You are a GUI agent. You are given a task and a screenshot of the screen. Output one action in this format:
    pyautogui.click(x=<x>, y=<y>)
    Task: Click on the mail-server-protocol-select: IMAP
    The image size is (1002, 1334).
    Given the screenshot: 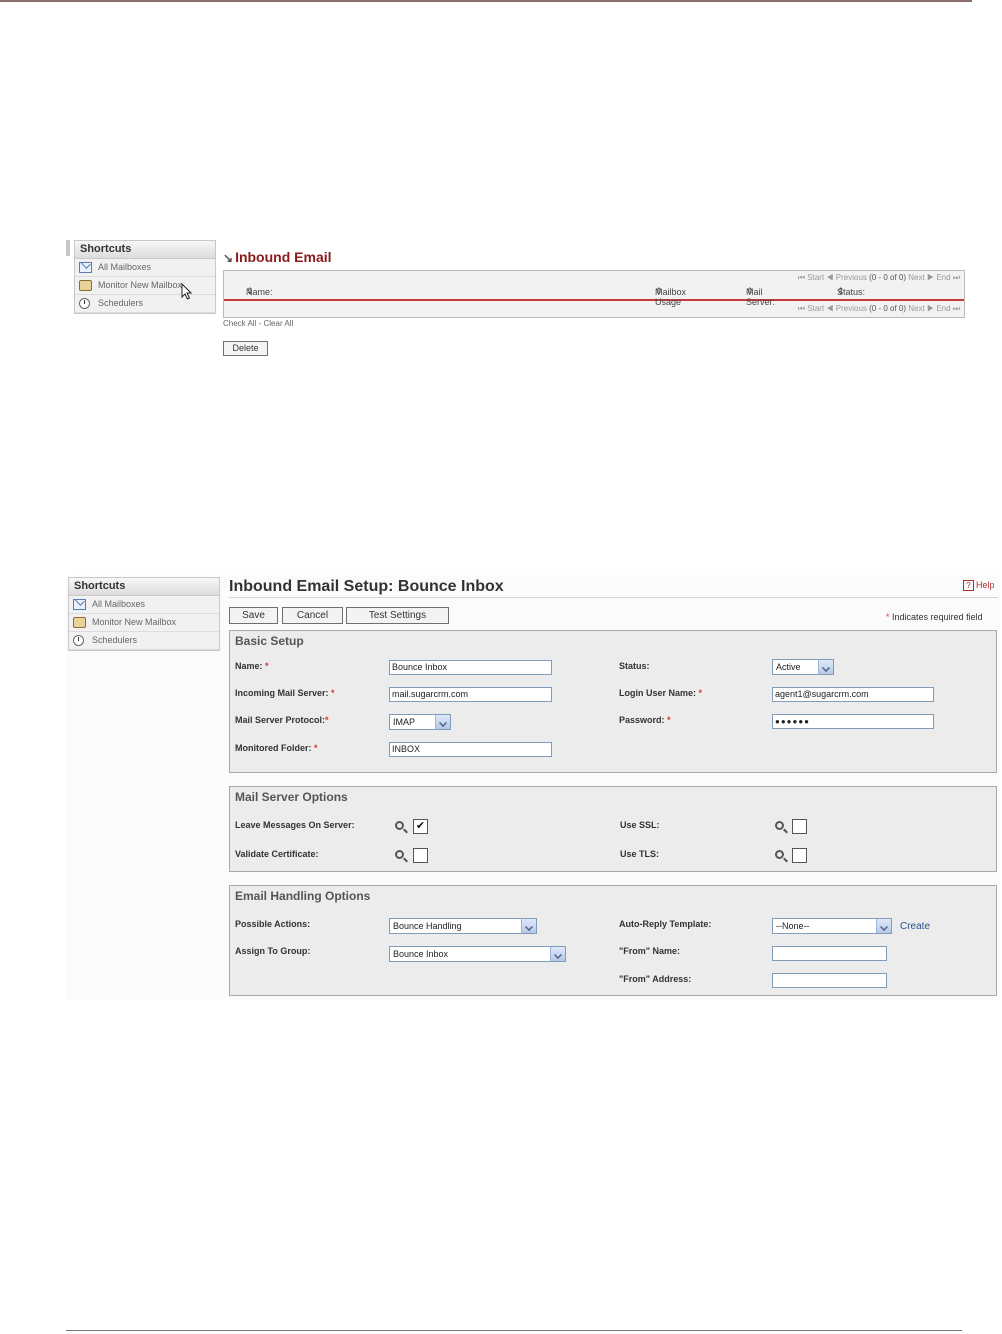 What is the action you would take?
    pyautogui.click(x=420, y=722)
    